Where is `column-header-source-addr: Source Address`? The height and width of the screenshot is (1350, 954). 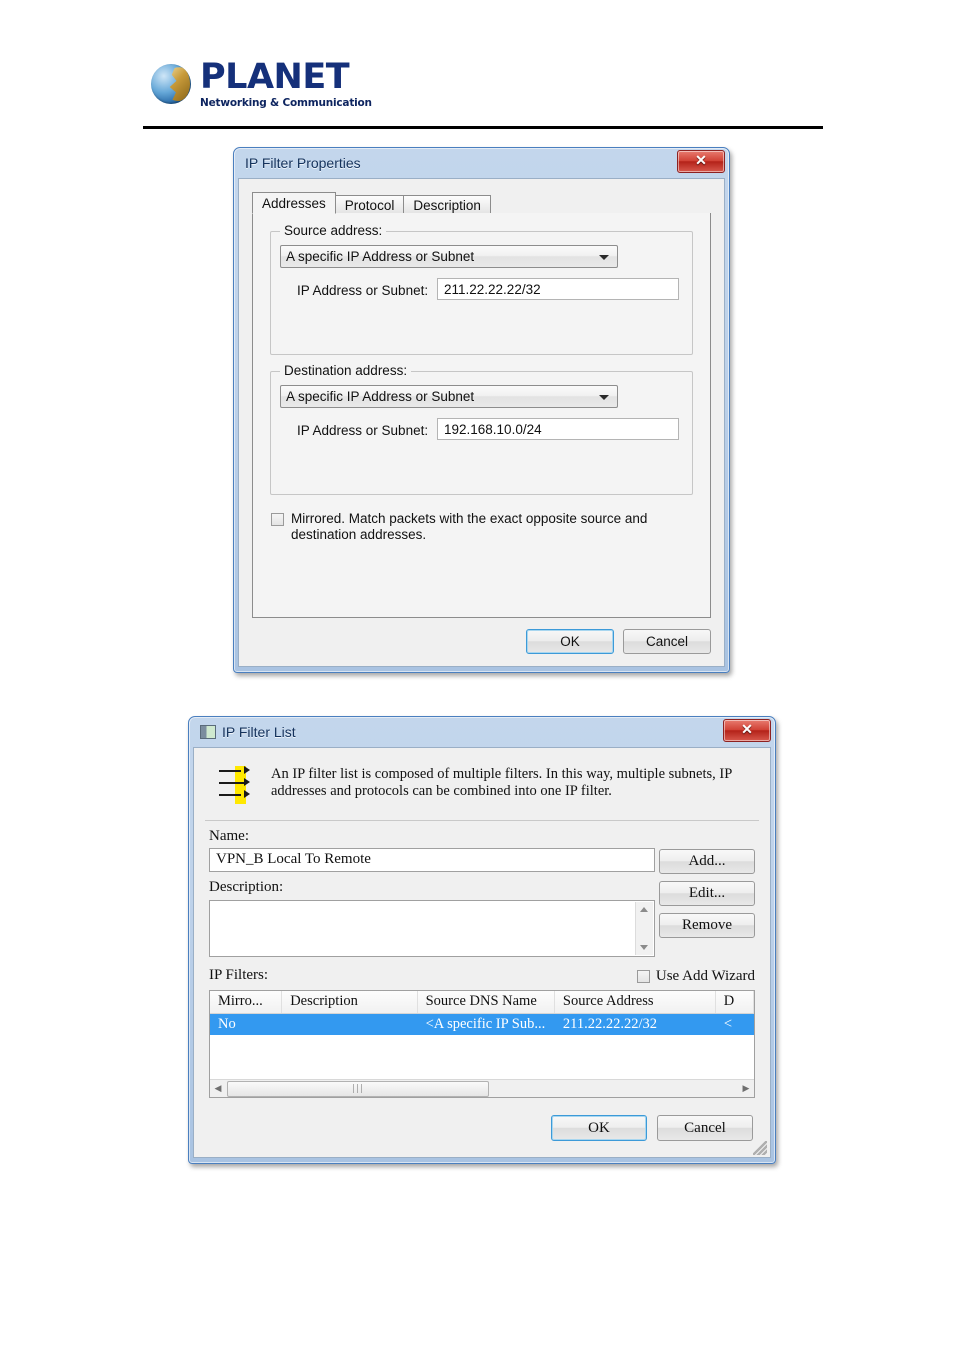 column-header-source-addr: Source Address is located at coordinates (635, 1002).